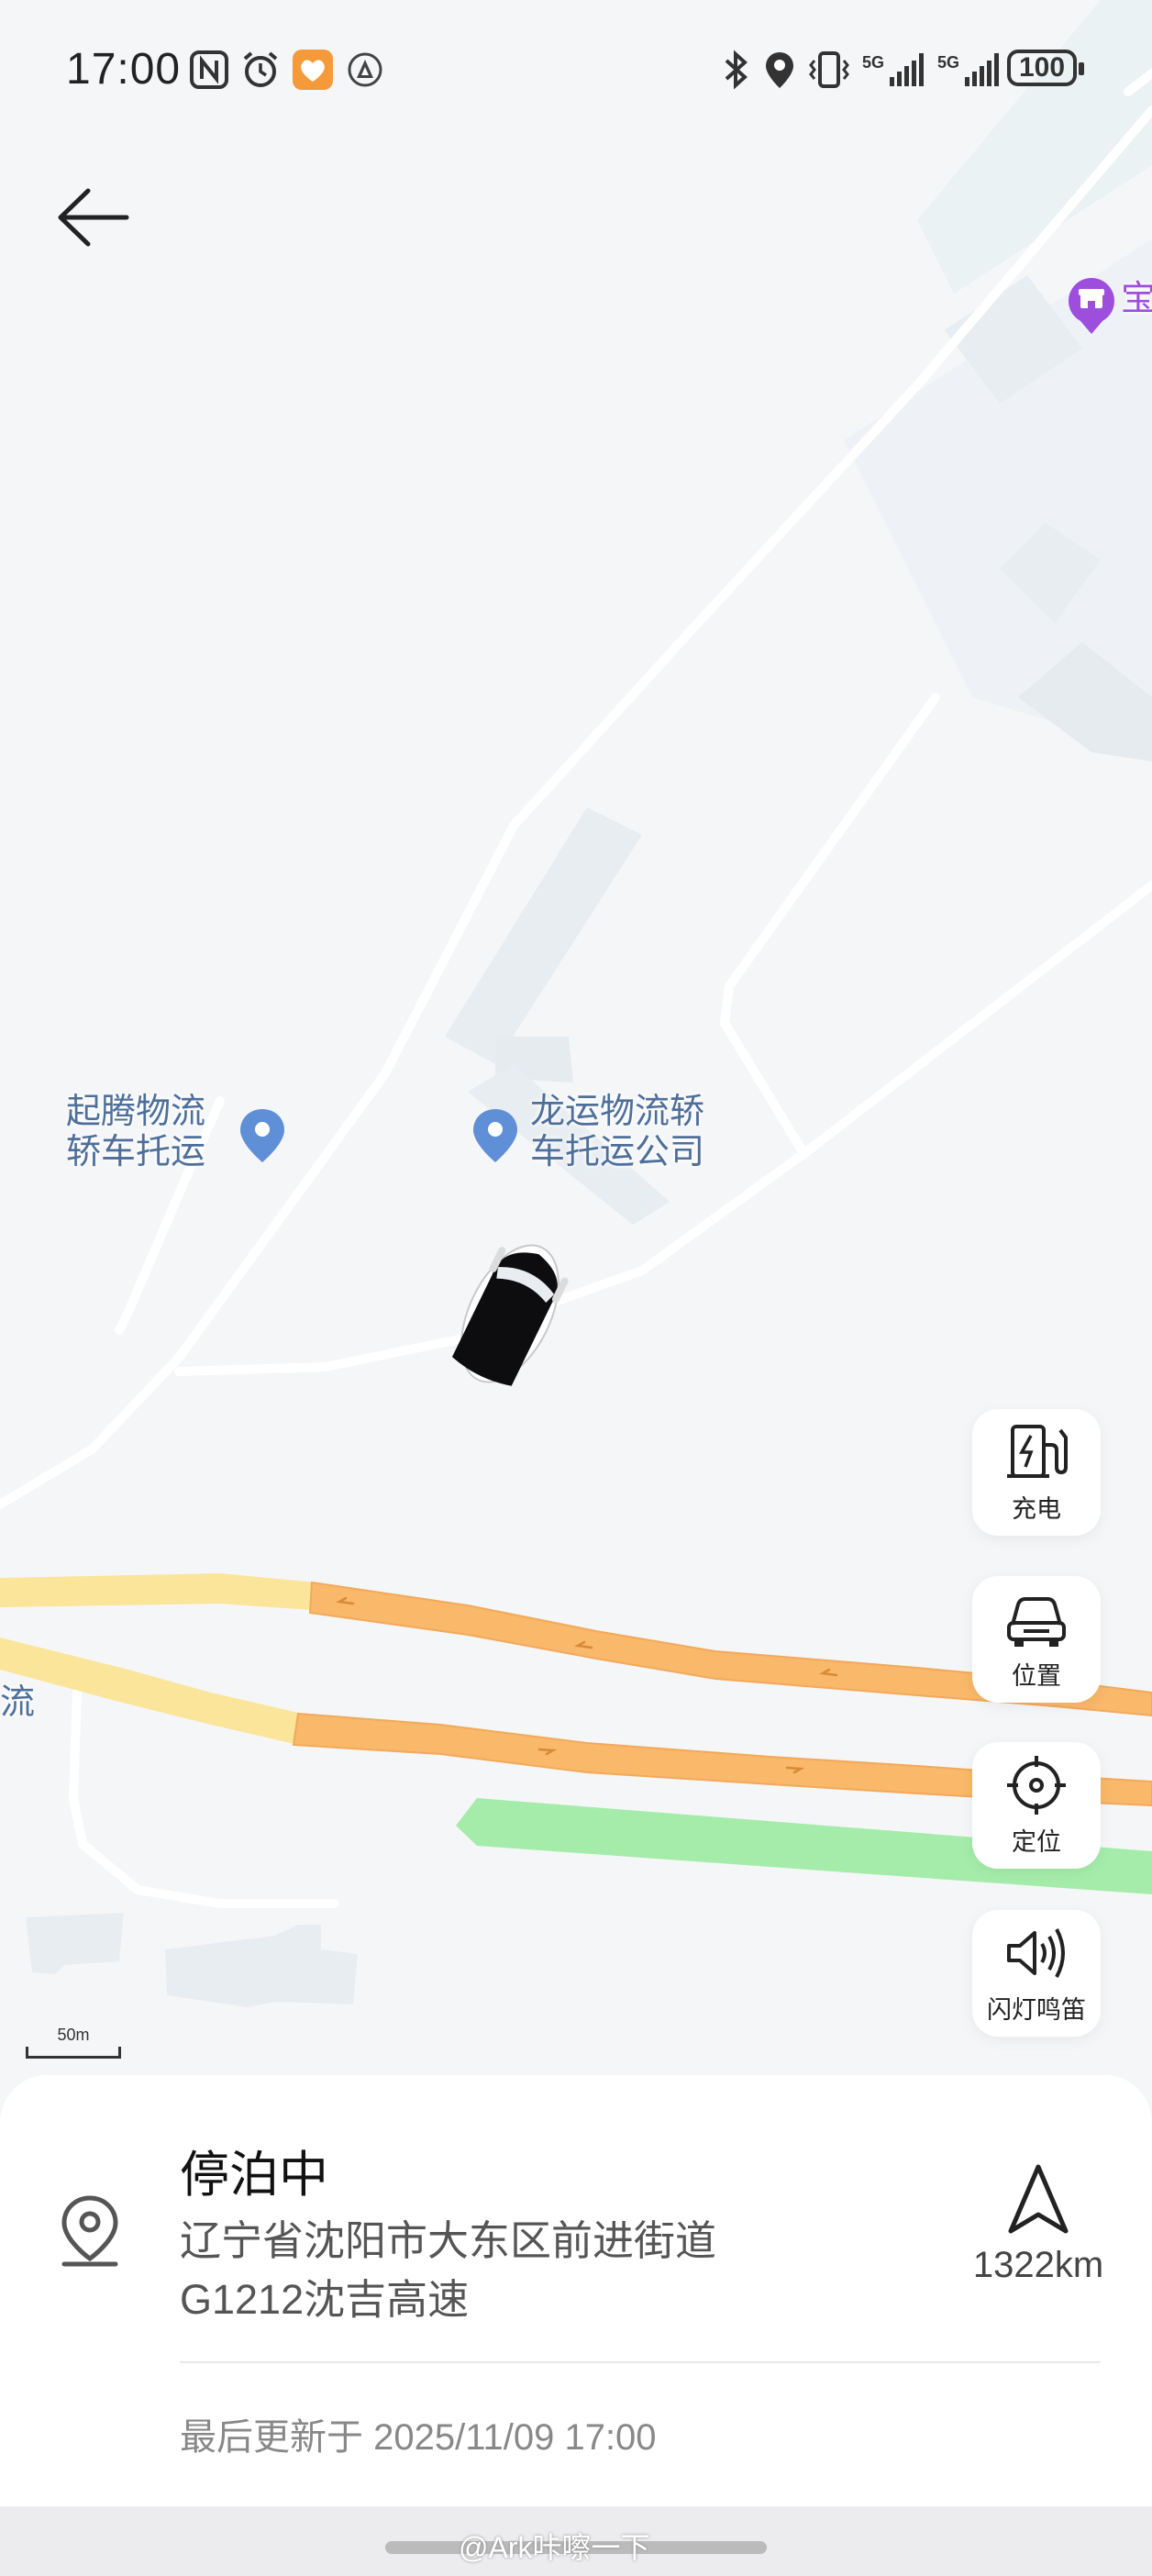  I want to click on position-button: 位置, so click(1036, 1639).